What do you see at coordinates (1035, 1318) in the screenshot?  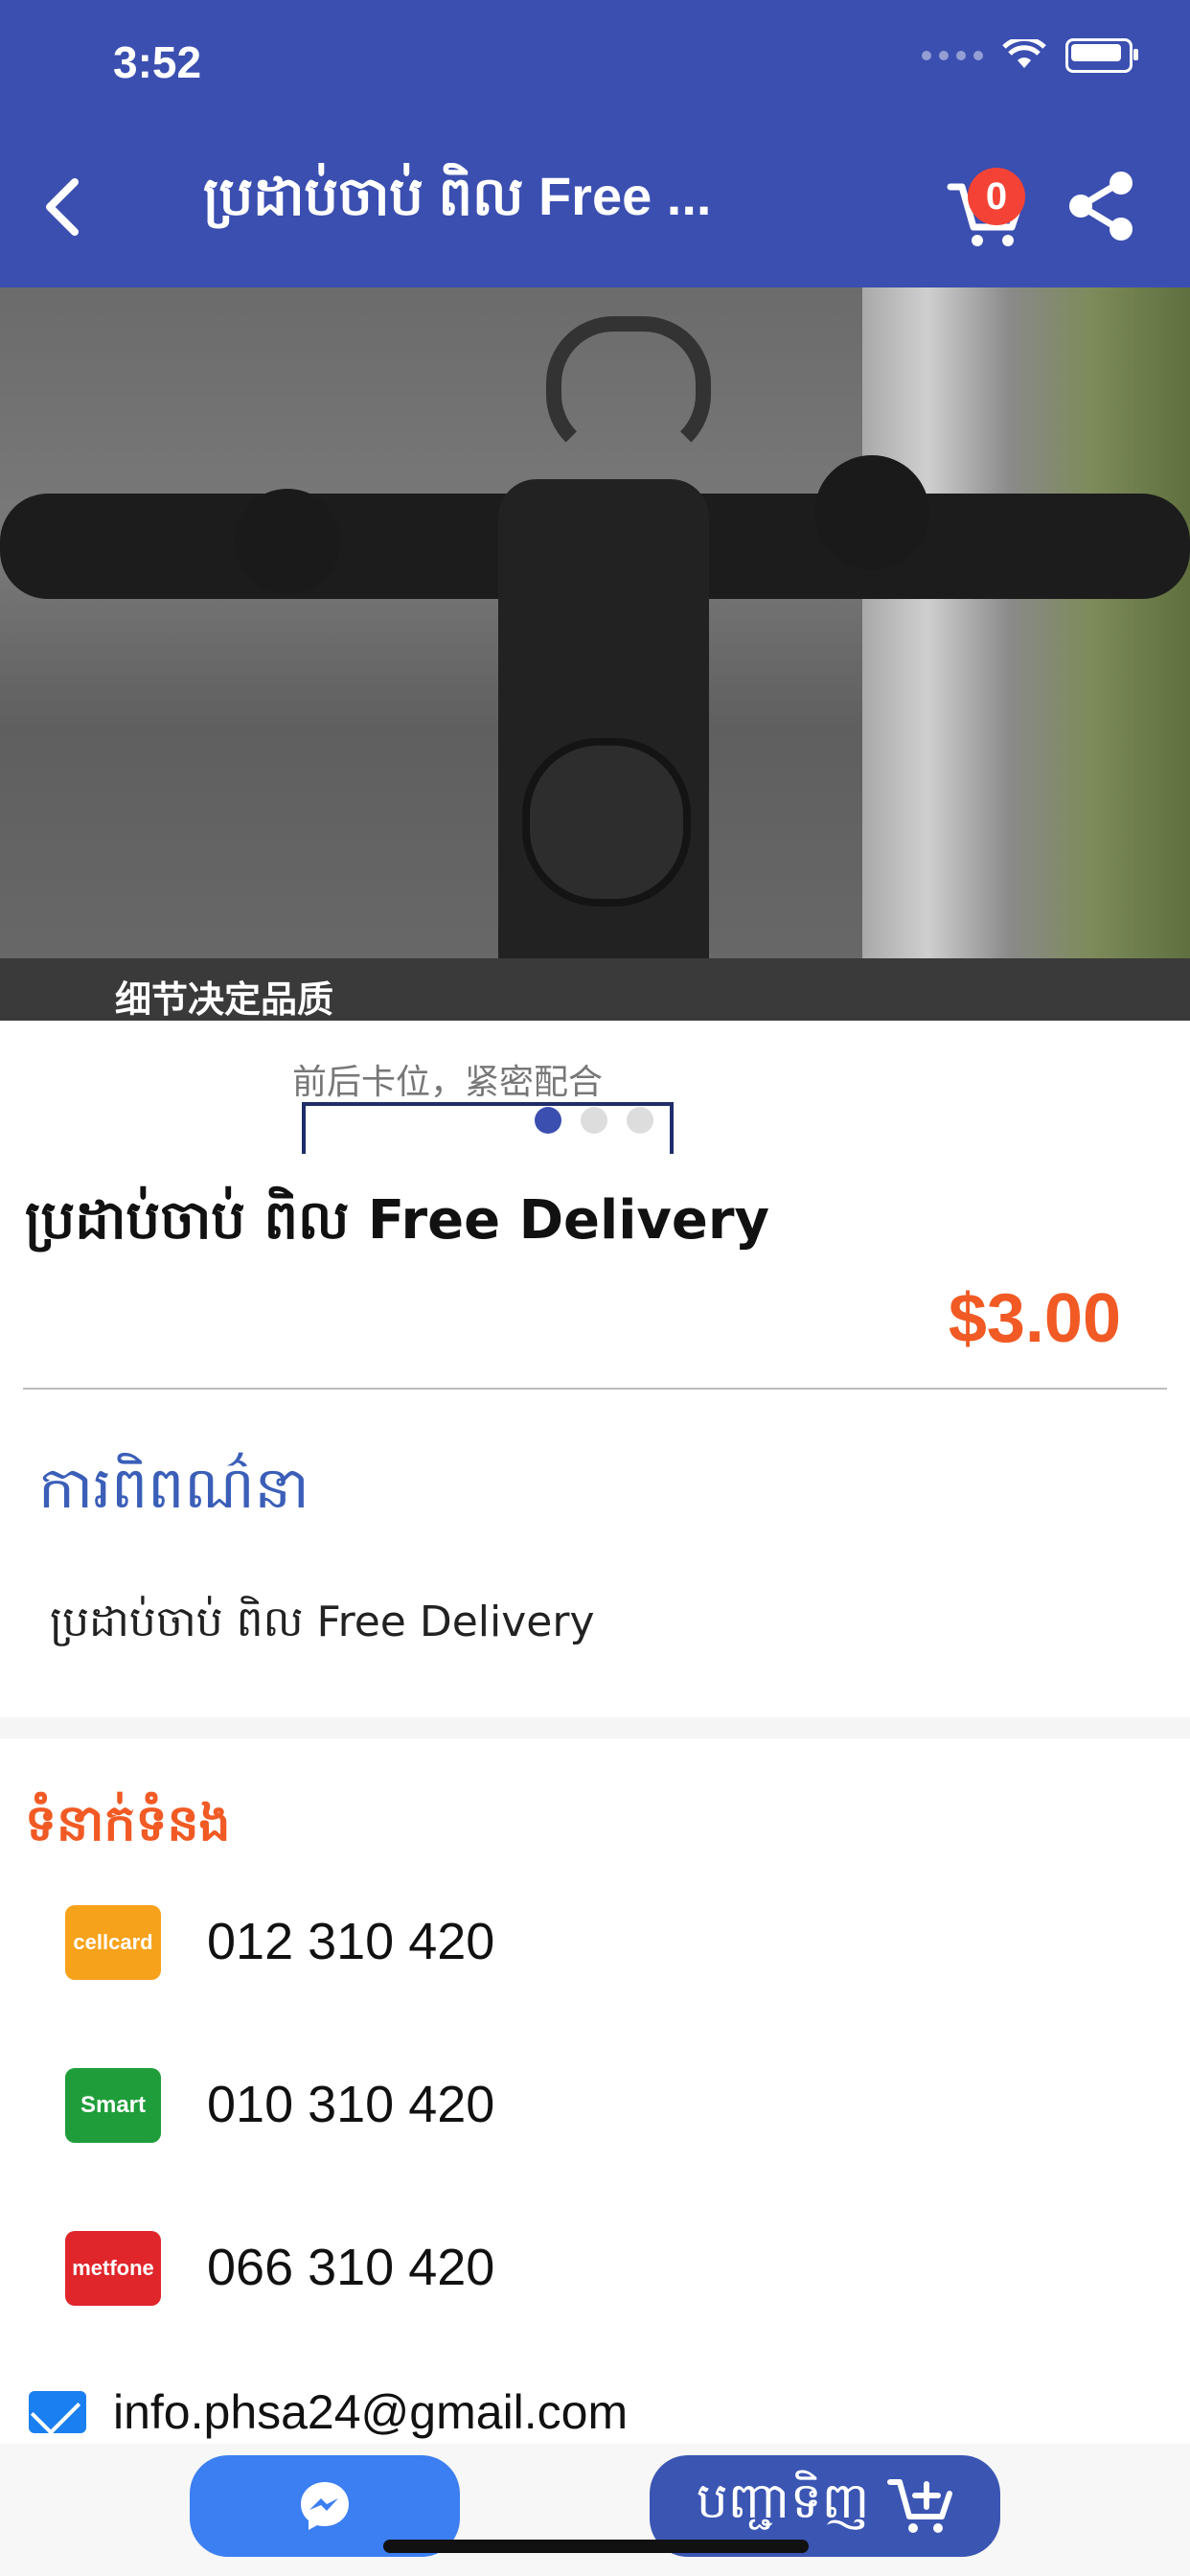 I see `product-price: $3.00` at bounding box center [1035, 1318].